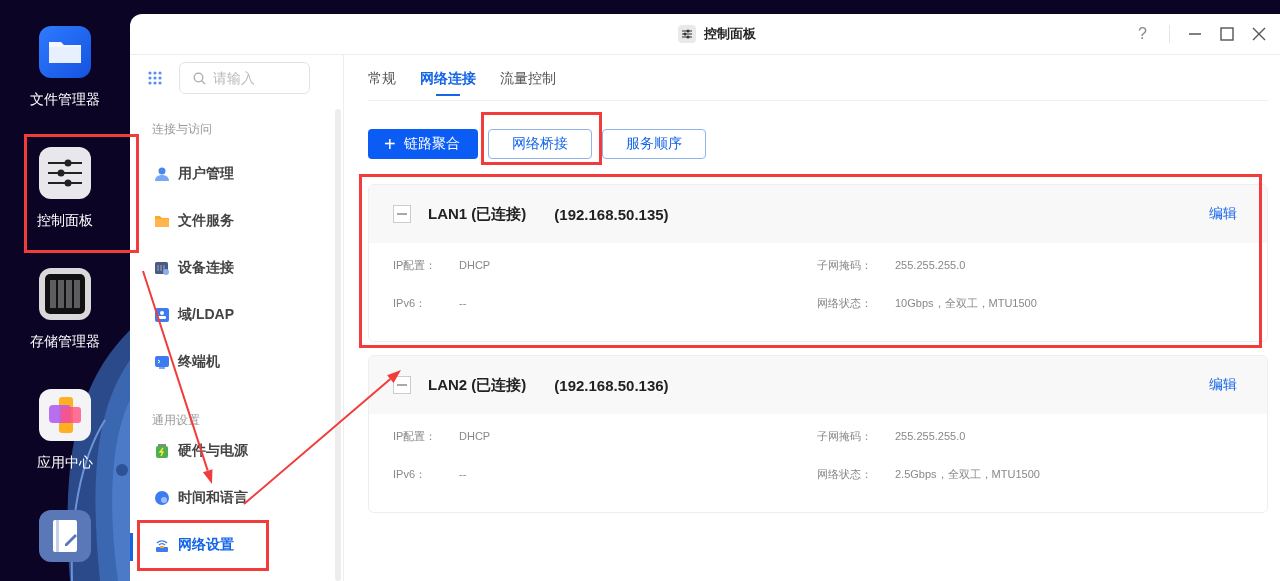  I want to click on window-title: 控制面板, so click(730, 34).